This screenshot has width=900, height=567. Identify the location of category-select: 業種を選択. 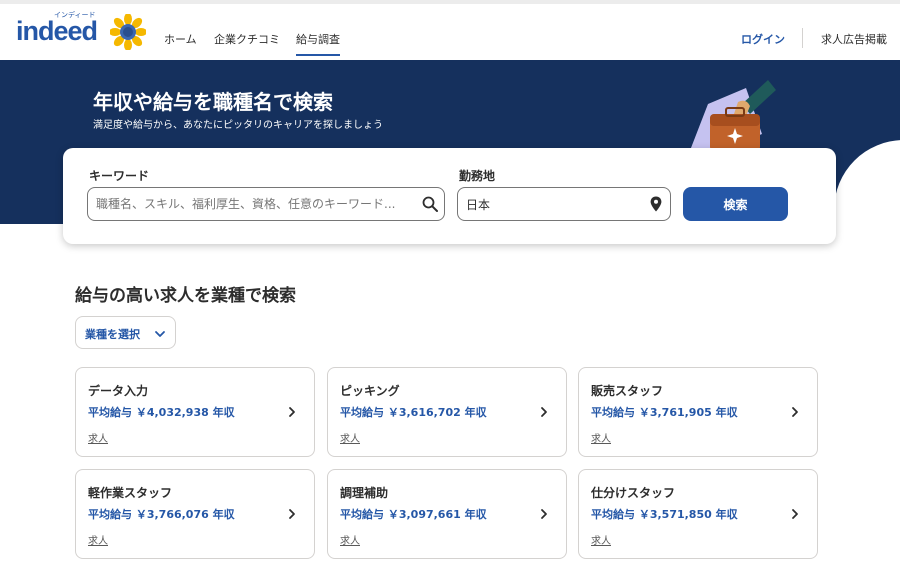
(125, 332).